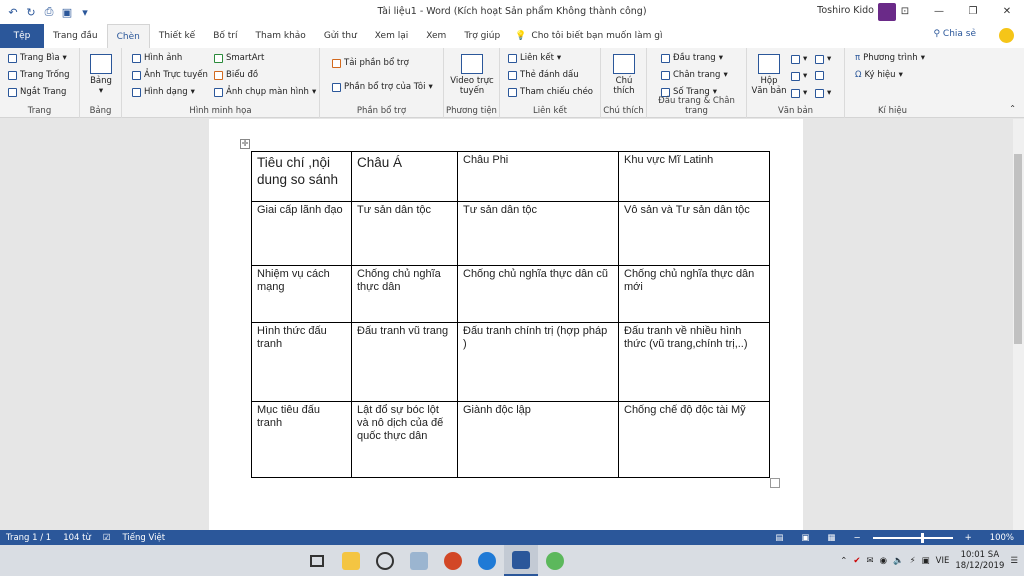 The image size is (1024, 576). Describe the element at coordinates (1002, 538) in the screenshot. I see `zoom-level: 100%` at that location.